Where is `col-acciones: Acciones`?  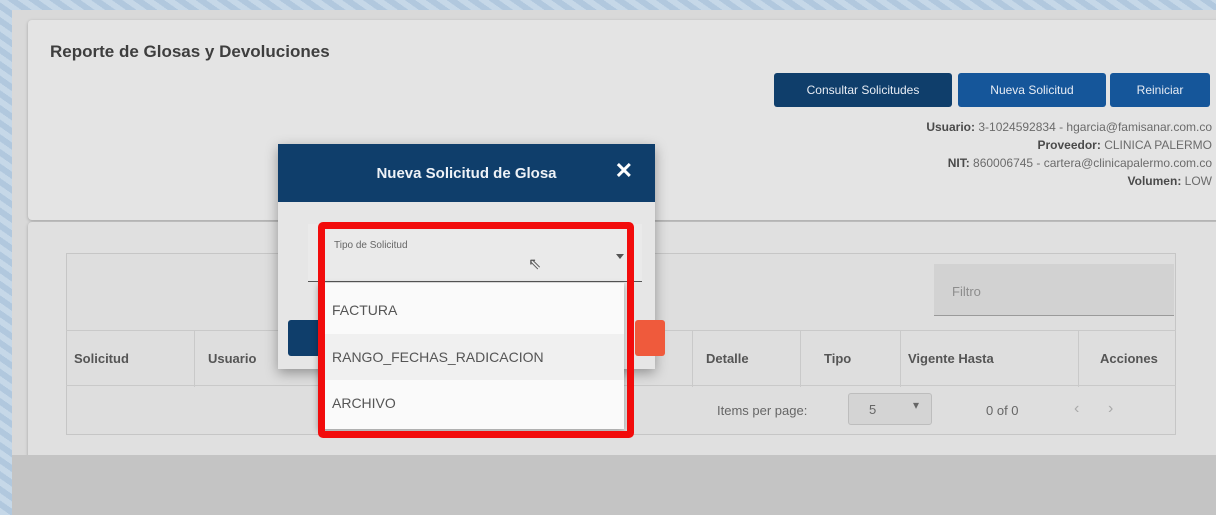
col-acciones: Acciones is located at coordinates (1129, 358).